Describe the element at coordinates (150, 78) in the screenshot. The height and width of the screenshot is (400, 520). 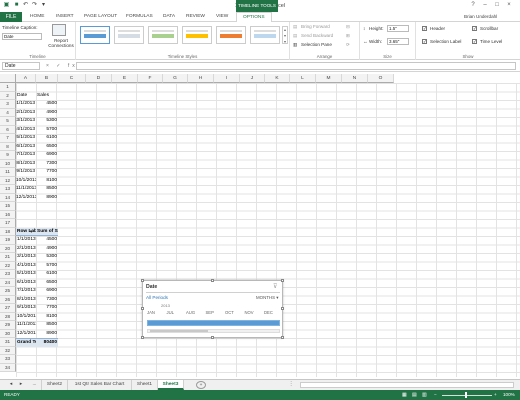
I see `column-header-f: F` at that location.